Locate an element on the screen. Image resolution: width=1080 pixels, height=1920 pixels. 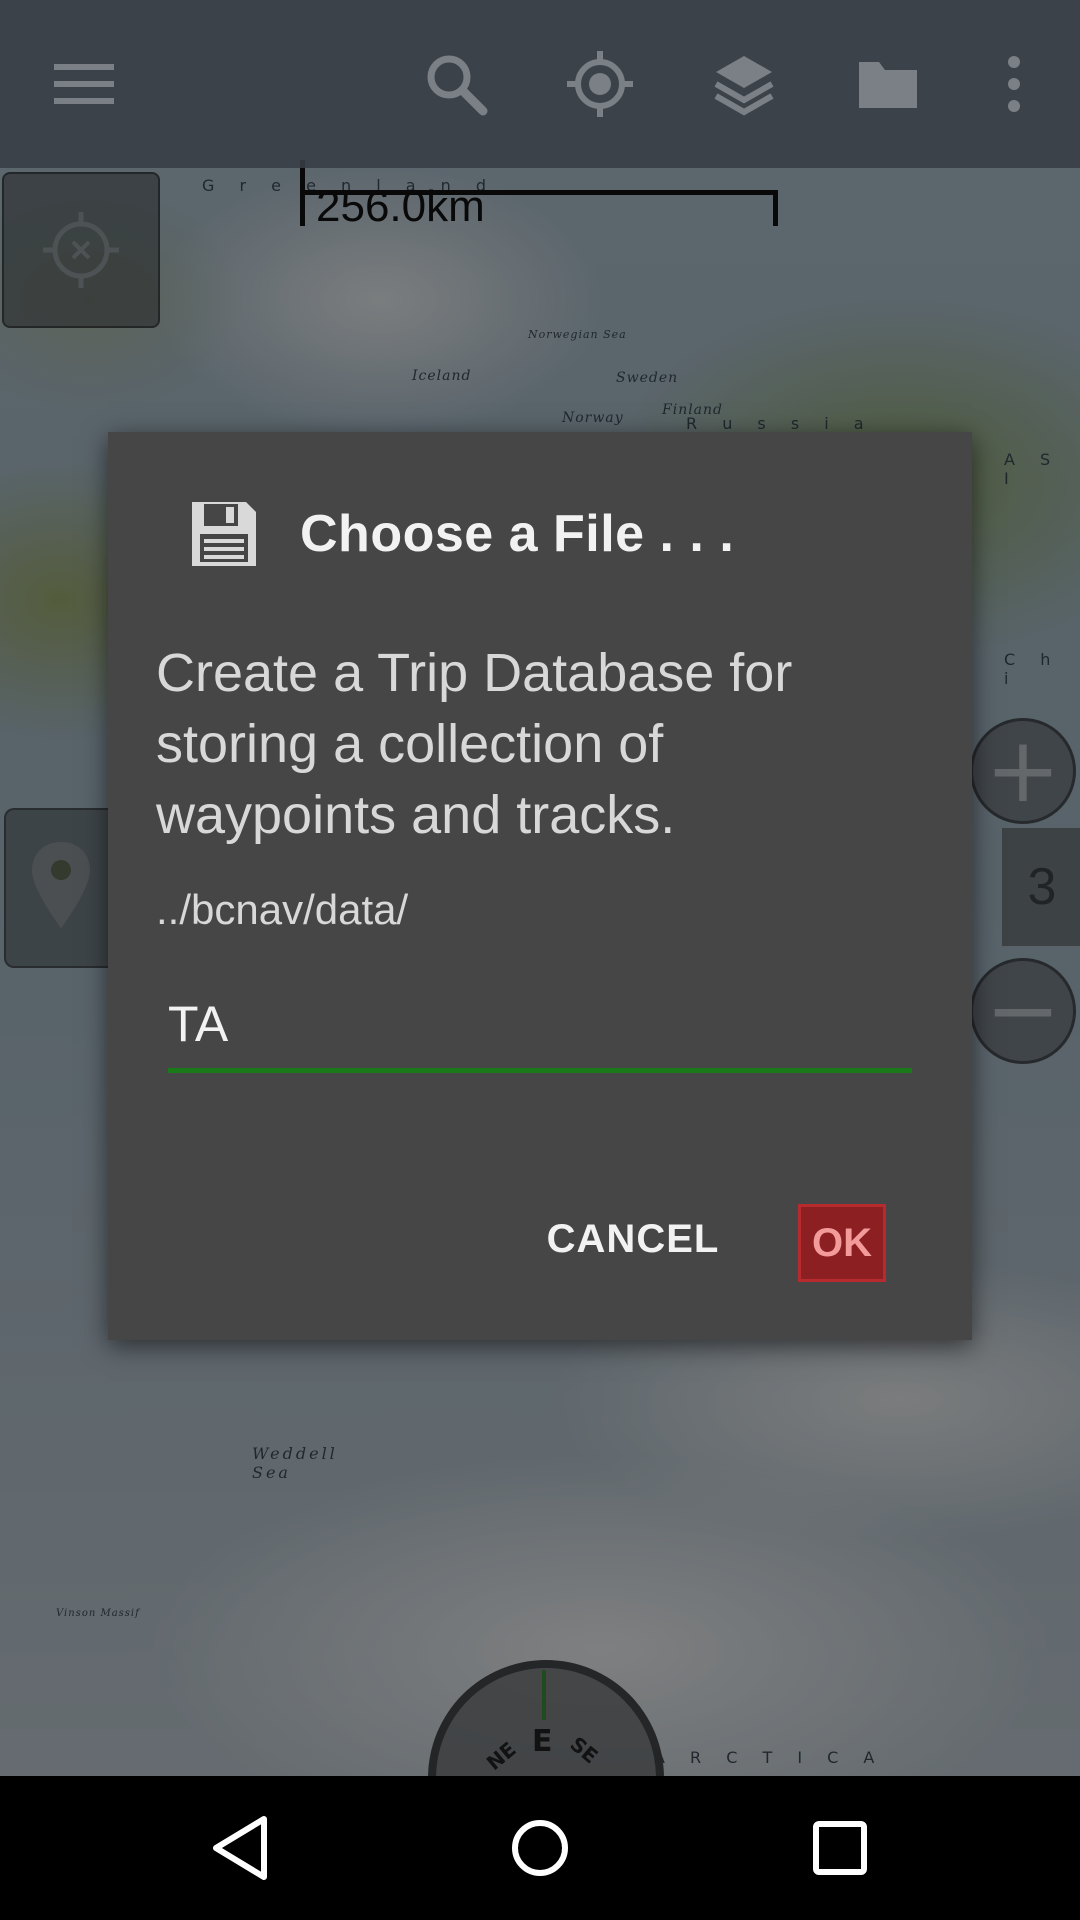
top-toolbar is located at coordinates (540, 84).